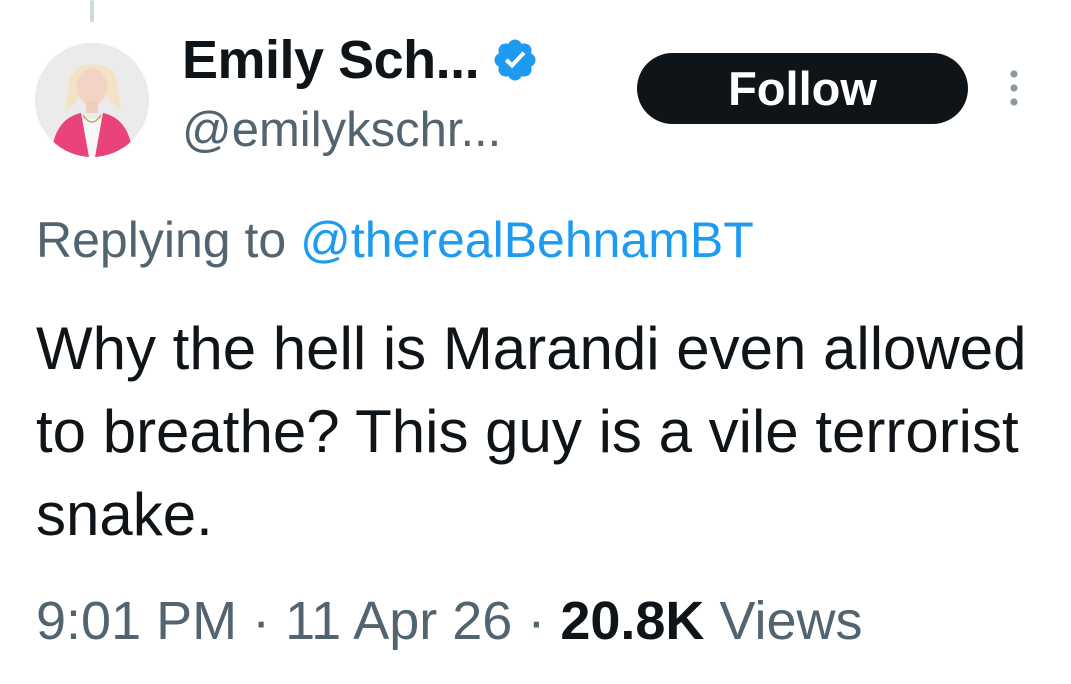 Image resolution: width=1071 pixels, height=684 pixels. I want to click on tweet-time: 9:01 PM, so click(136, 621).